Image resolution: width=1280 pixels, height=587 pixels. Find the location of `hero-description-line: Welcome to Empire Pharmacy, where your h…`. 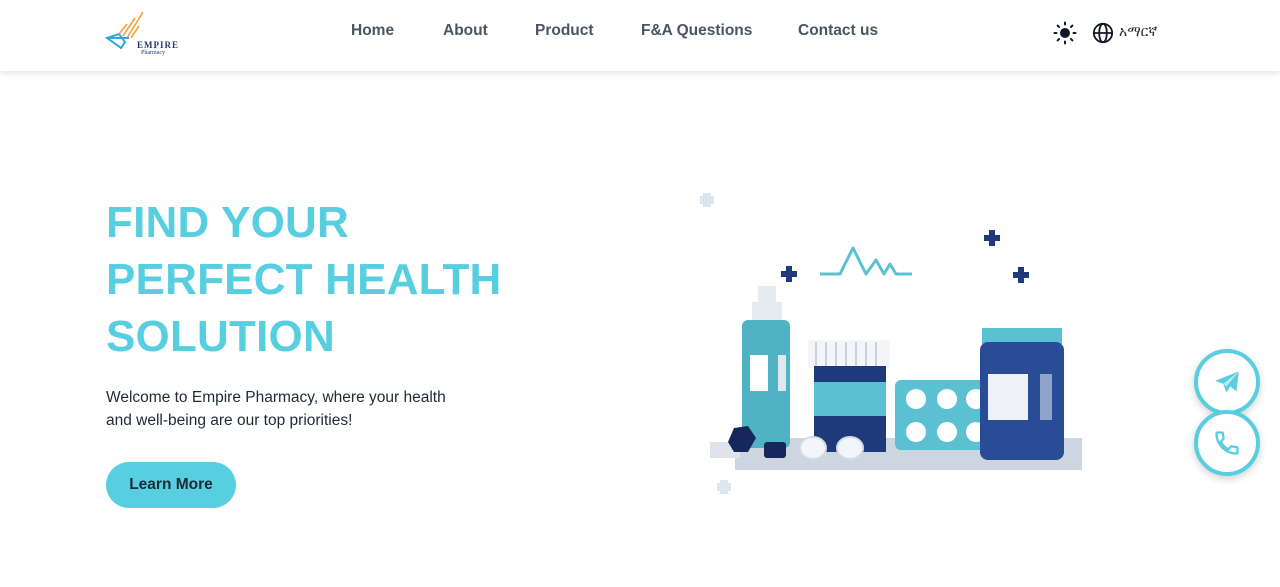

hero-description-line: Welcome to Empire Pharmacy, where your h… is located at coordinates (276, 397).